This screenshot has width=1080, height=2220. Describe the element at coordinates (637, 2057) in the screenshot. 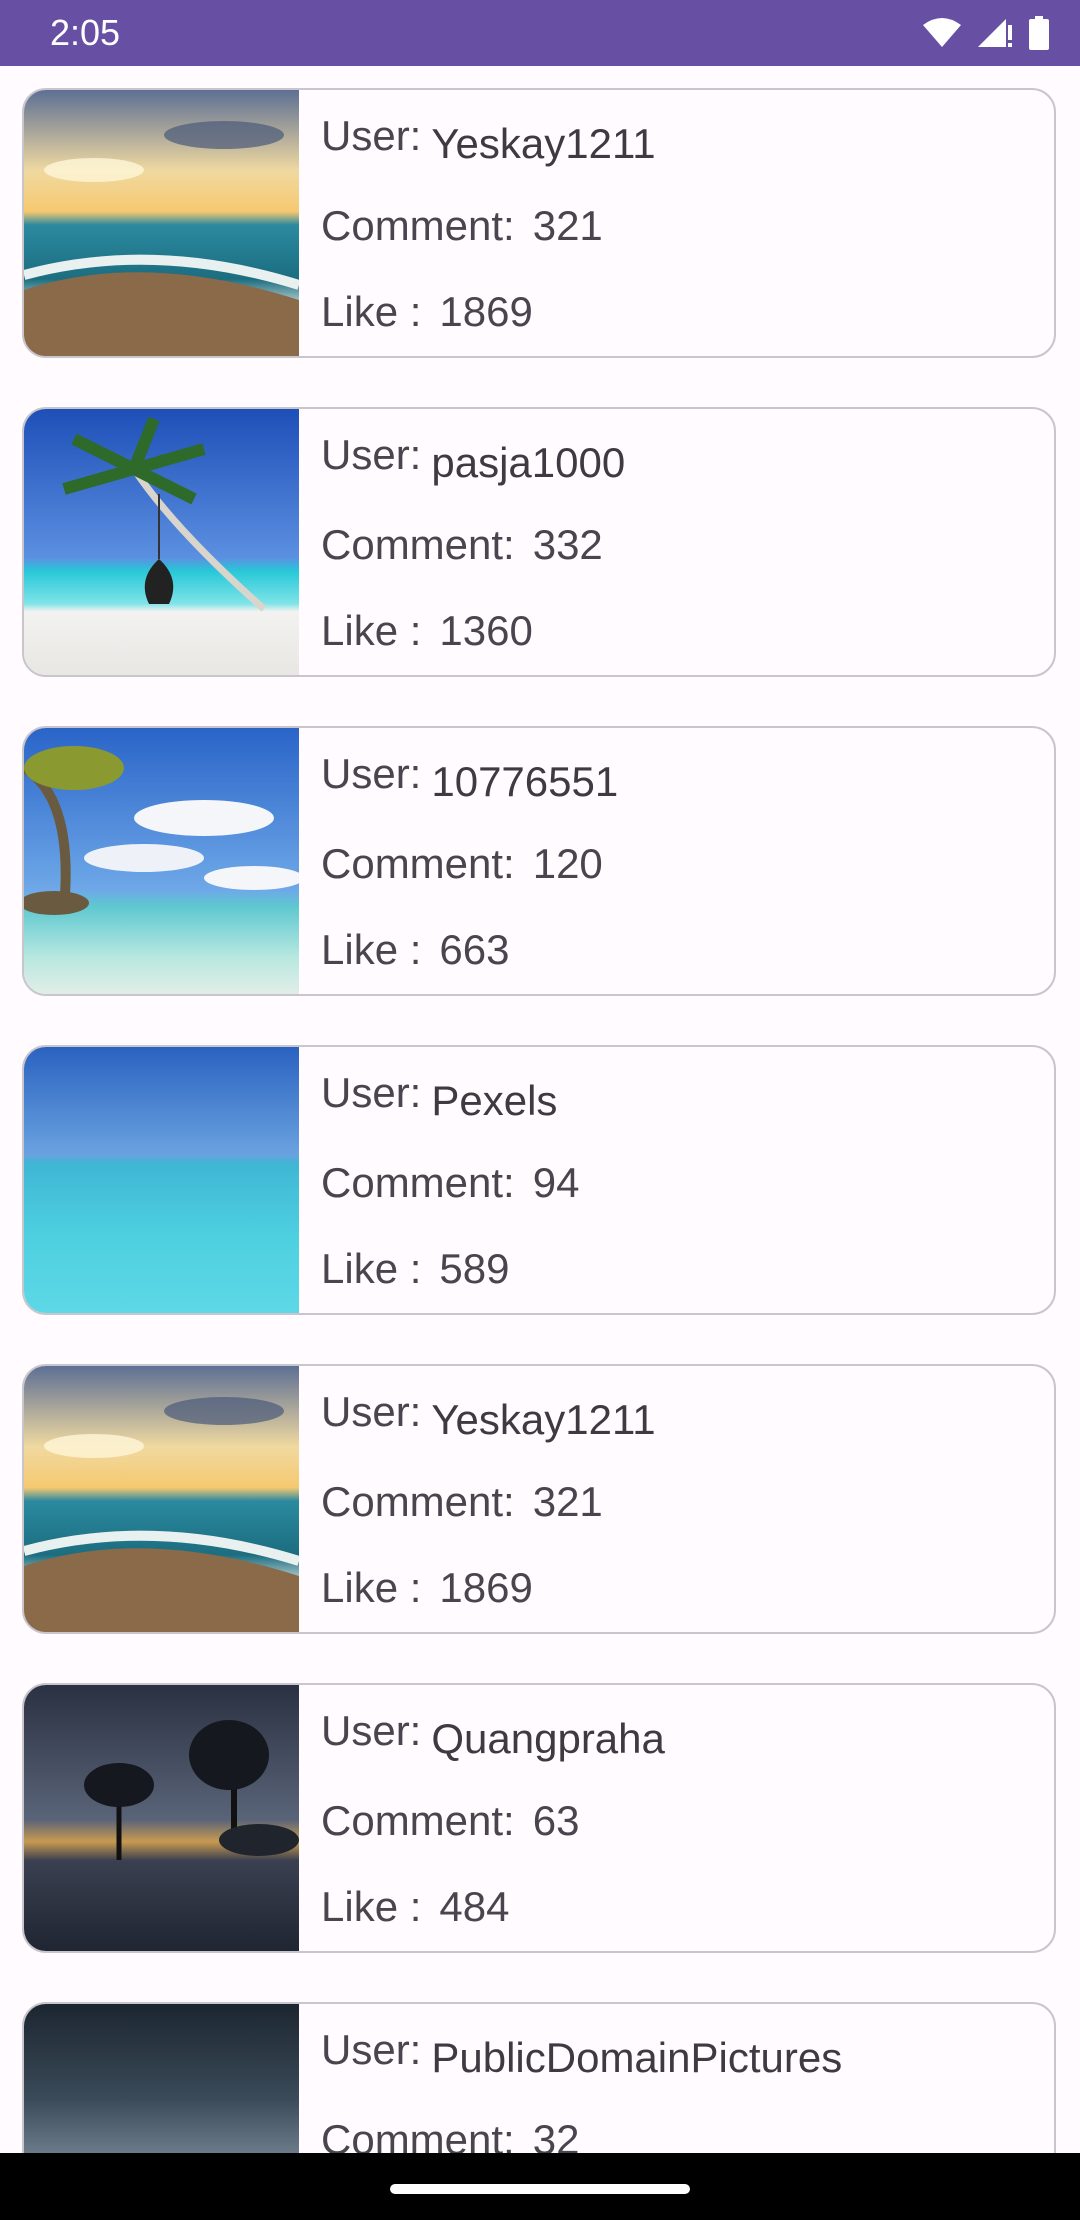

I see `user-name: PublicDomainPictures` at that location.